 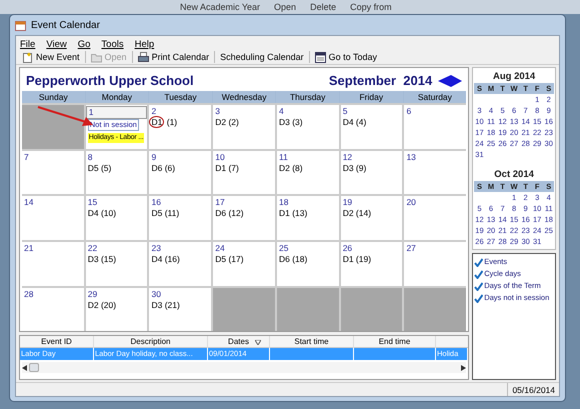 I want to click on menu-item: Tools, so click(x=112, y=43).